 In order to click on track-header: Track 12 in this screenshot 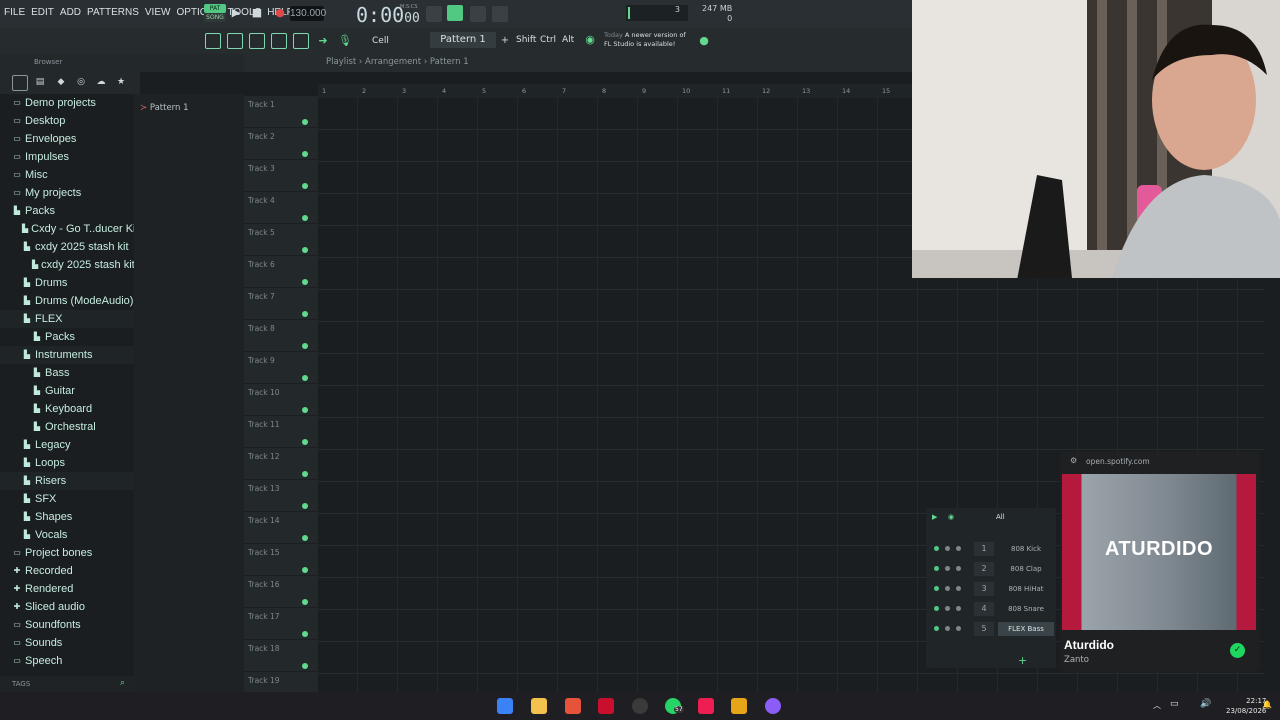, I will do `click(281, 464)`.